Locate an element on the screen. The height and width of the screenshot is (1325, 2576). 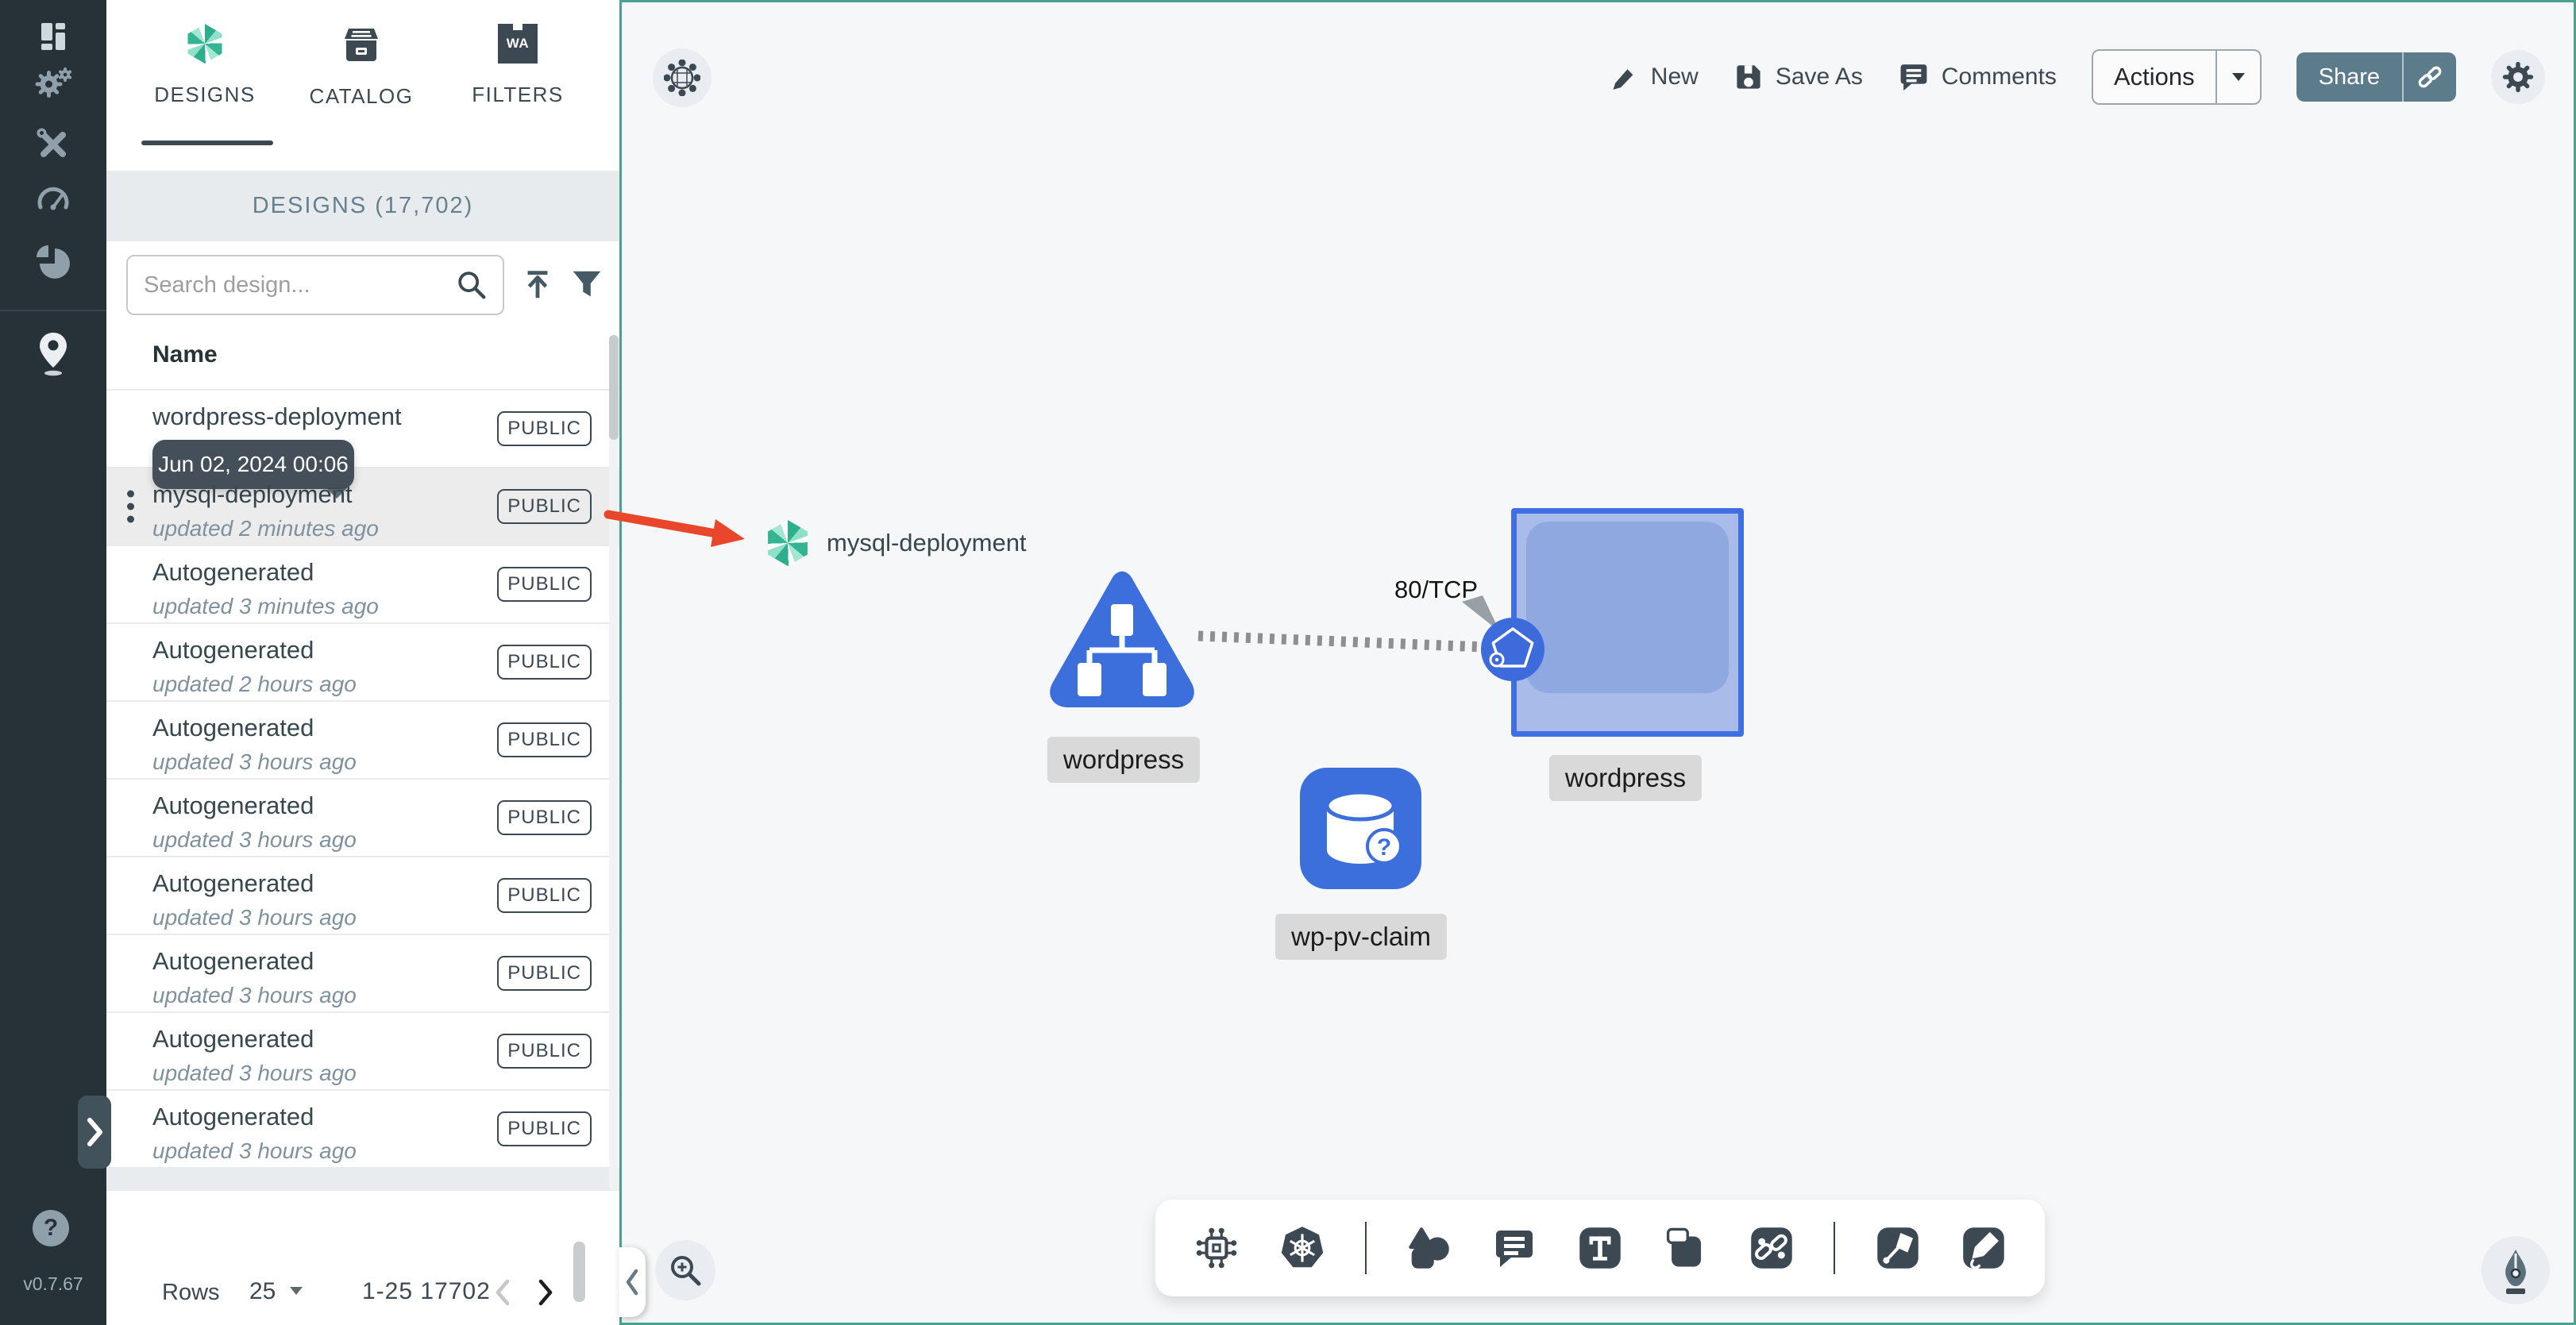
shapes-tool is located at coordinates (1429, 1248).